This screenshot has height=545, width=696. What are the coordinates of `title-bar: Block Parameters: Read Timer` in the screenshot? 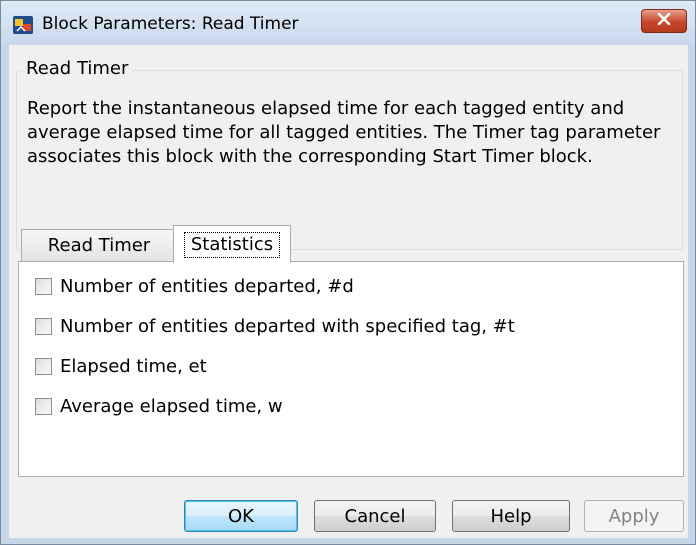 It's located at (348, 23).